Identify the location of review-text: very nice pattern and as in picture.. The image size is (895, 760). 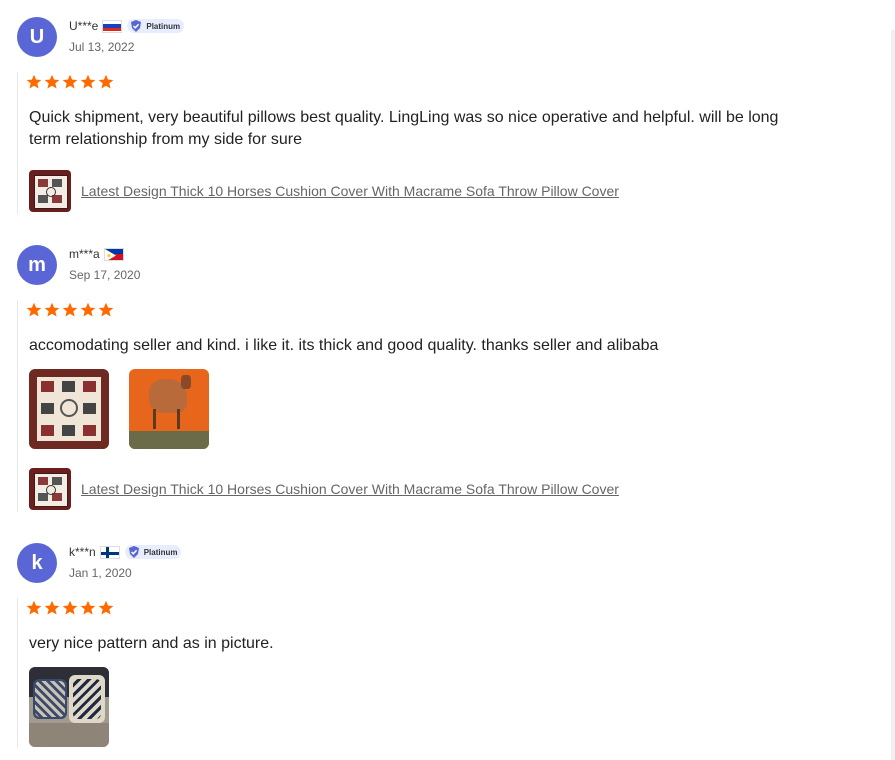
(151, 643).